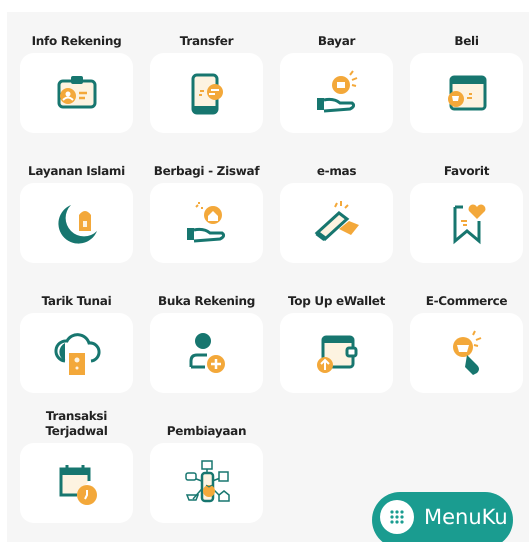  Describe the element at coordinates (206, 301) in the screenshot. I see `menu-label: Buka Rekening` at that location.